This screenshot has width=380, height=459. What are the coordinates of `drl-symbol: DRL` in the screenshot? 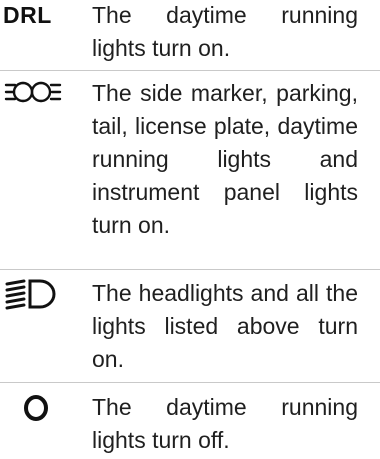 It's located at (27, 15).